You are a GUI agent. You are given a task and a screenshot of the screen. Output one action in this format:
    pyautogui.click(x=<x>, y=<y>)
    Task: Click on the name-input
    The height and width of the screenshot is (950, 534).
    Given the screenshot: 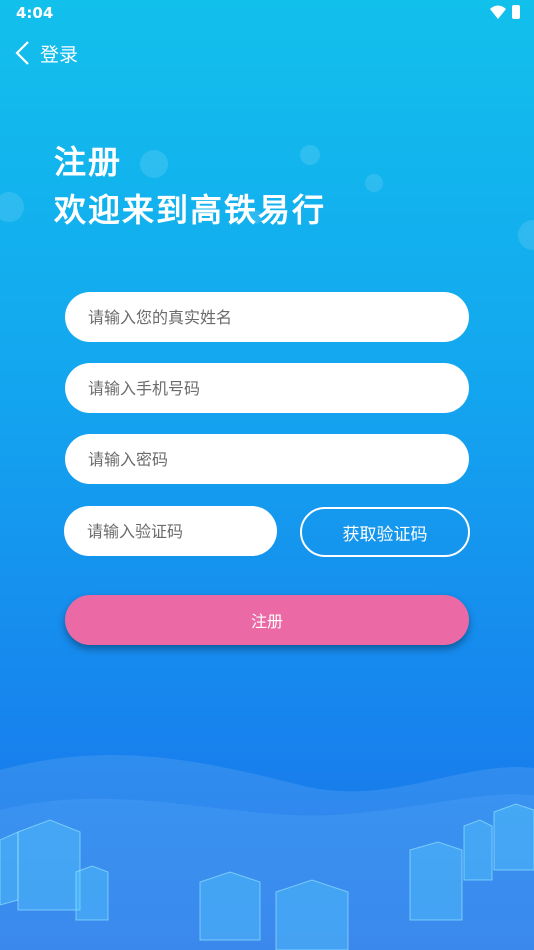 What is the action you would take?
    pyautogui.click(x=277, y=317)
    